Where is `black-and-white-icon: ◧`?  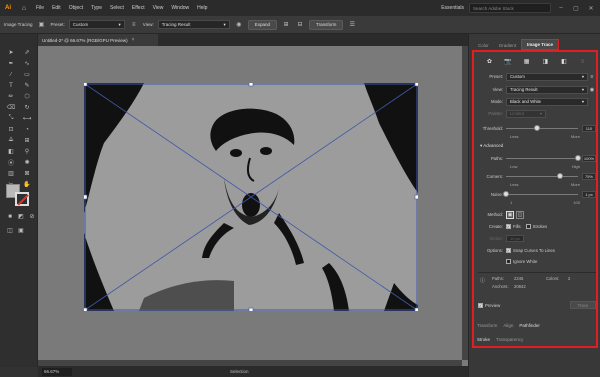 black-and-white-icon: ◧ is located at coordinates (564, 61).